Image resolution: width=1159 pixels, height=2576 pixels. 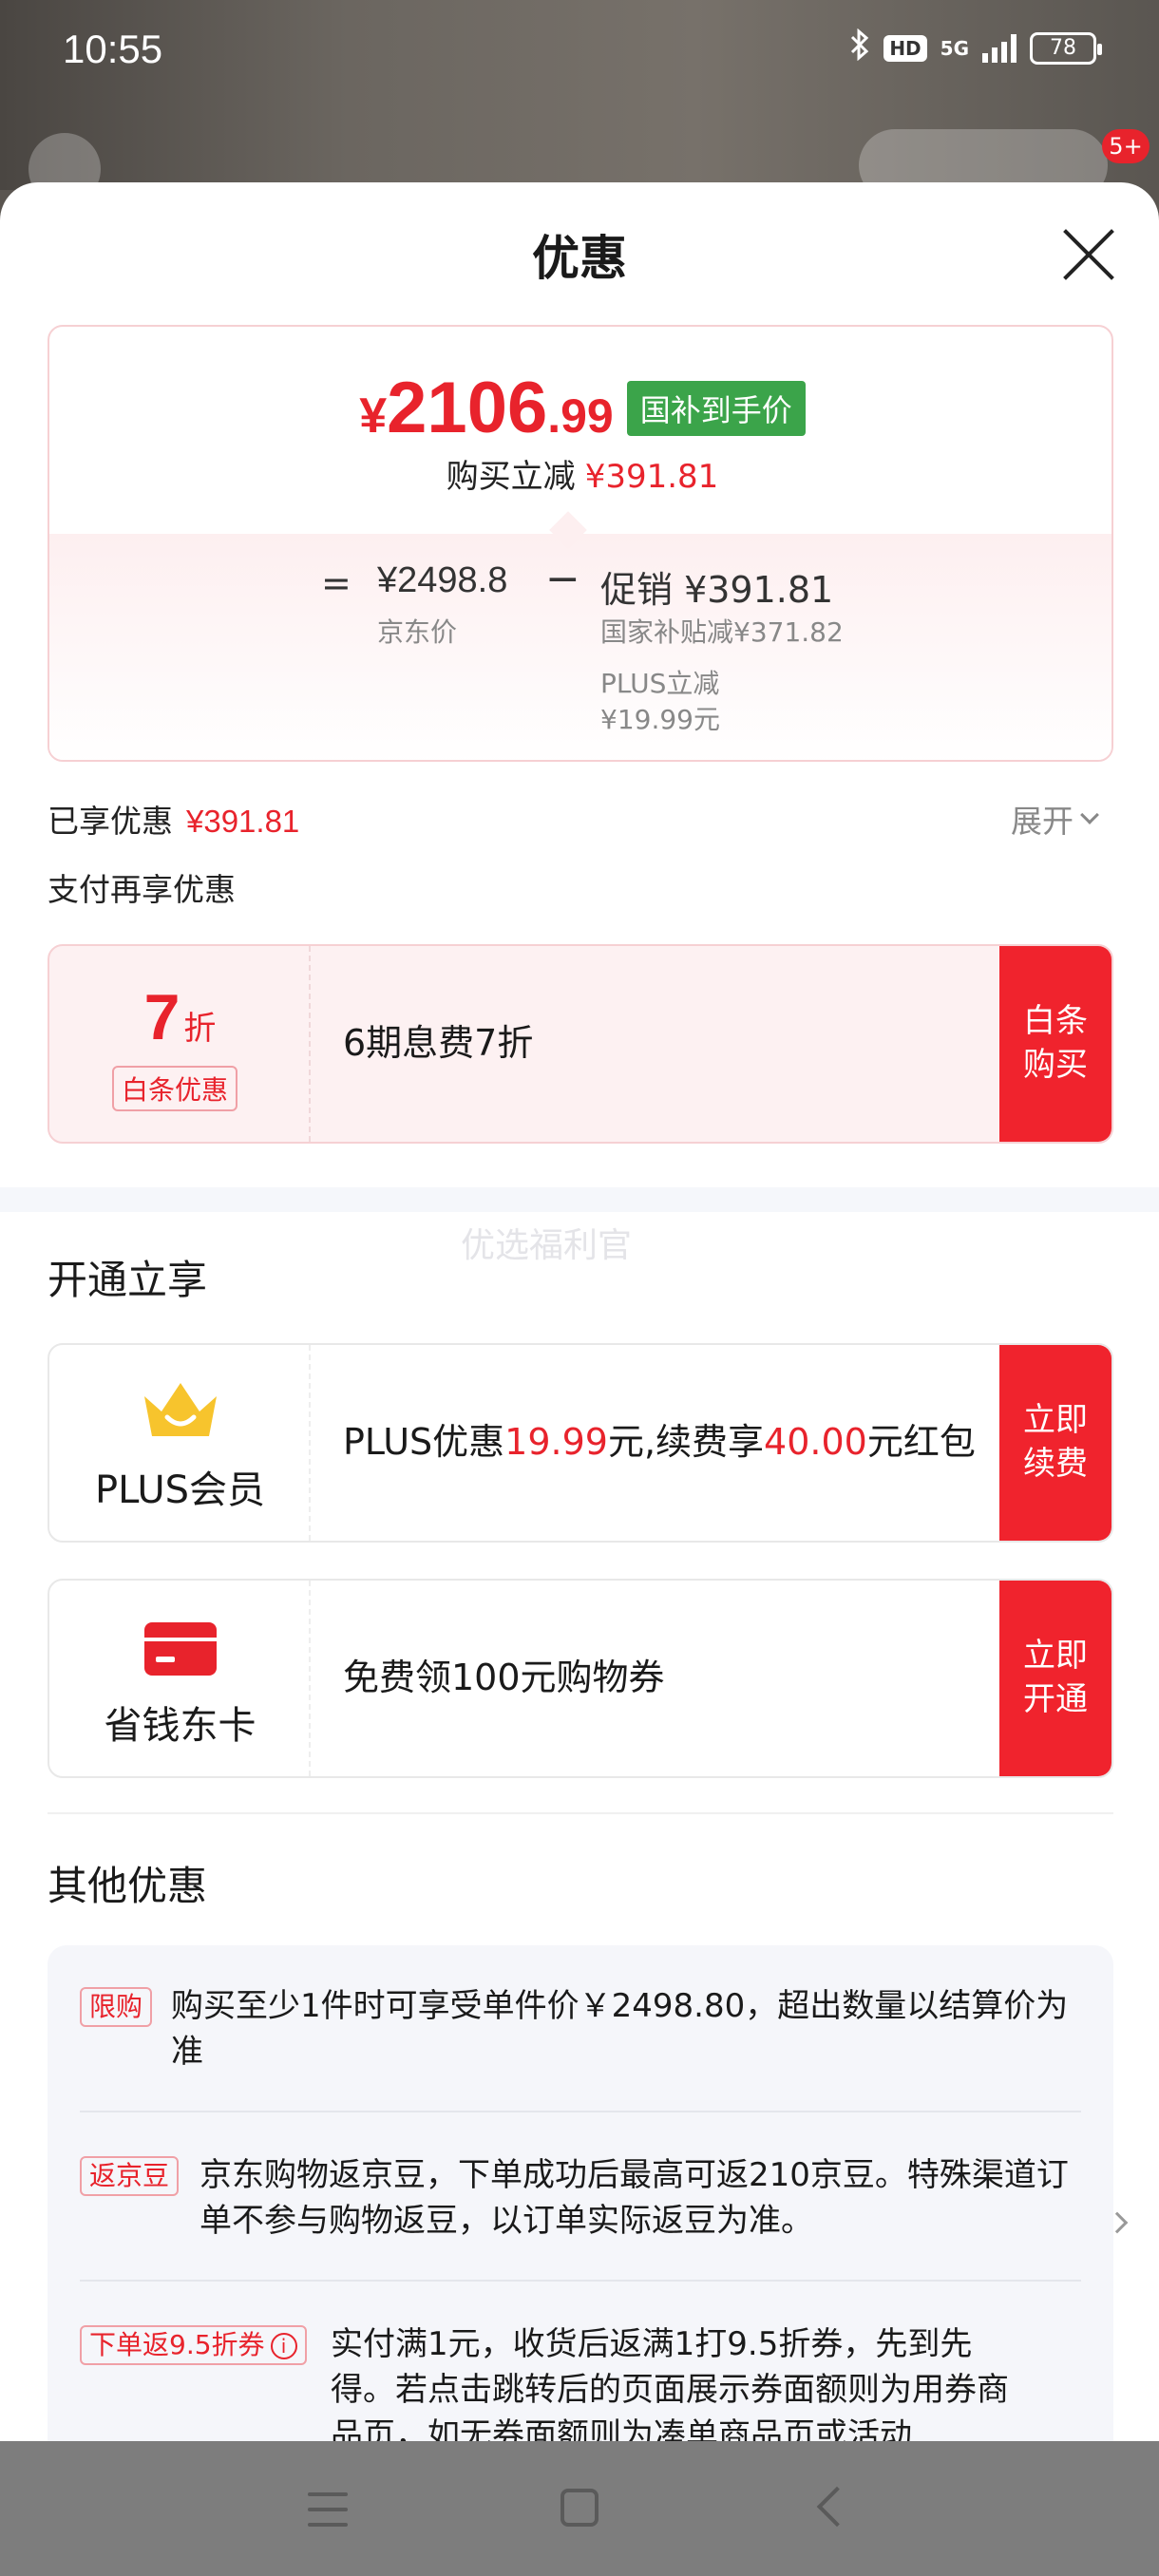 What do you see at coordinates (328, 2509) in the screenshot?
I see `menu-icon` at bounding box center [328, 2509].